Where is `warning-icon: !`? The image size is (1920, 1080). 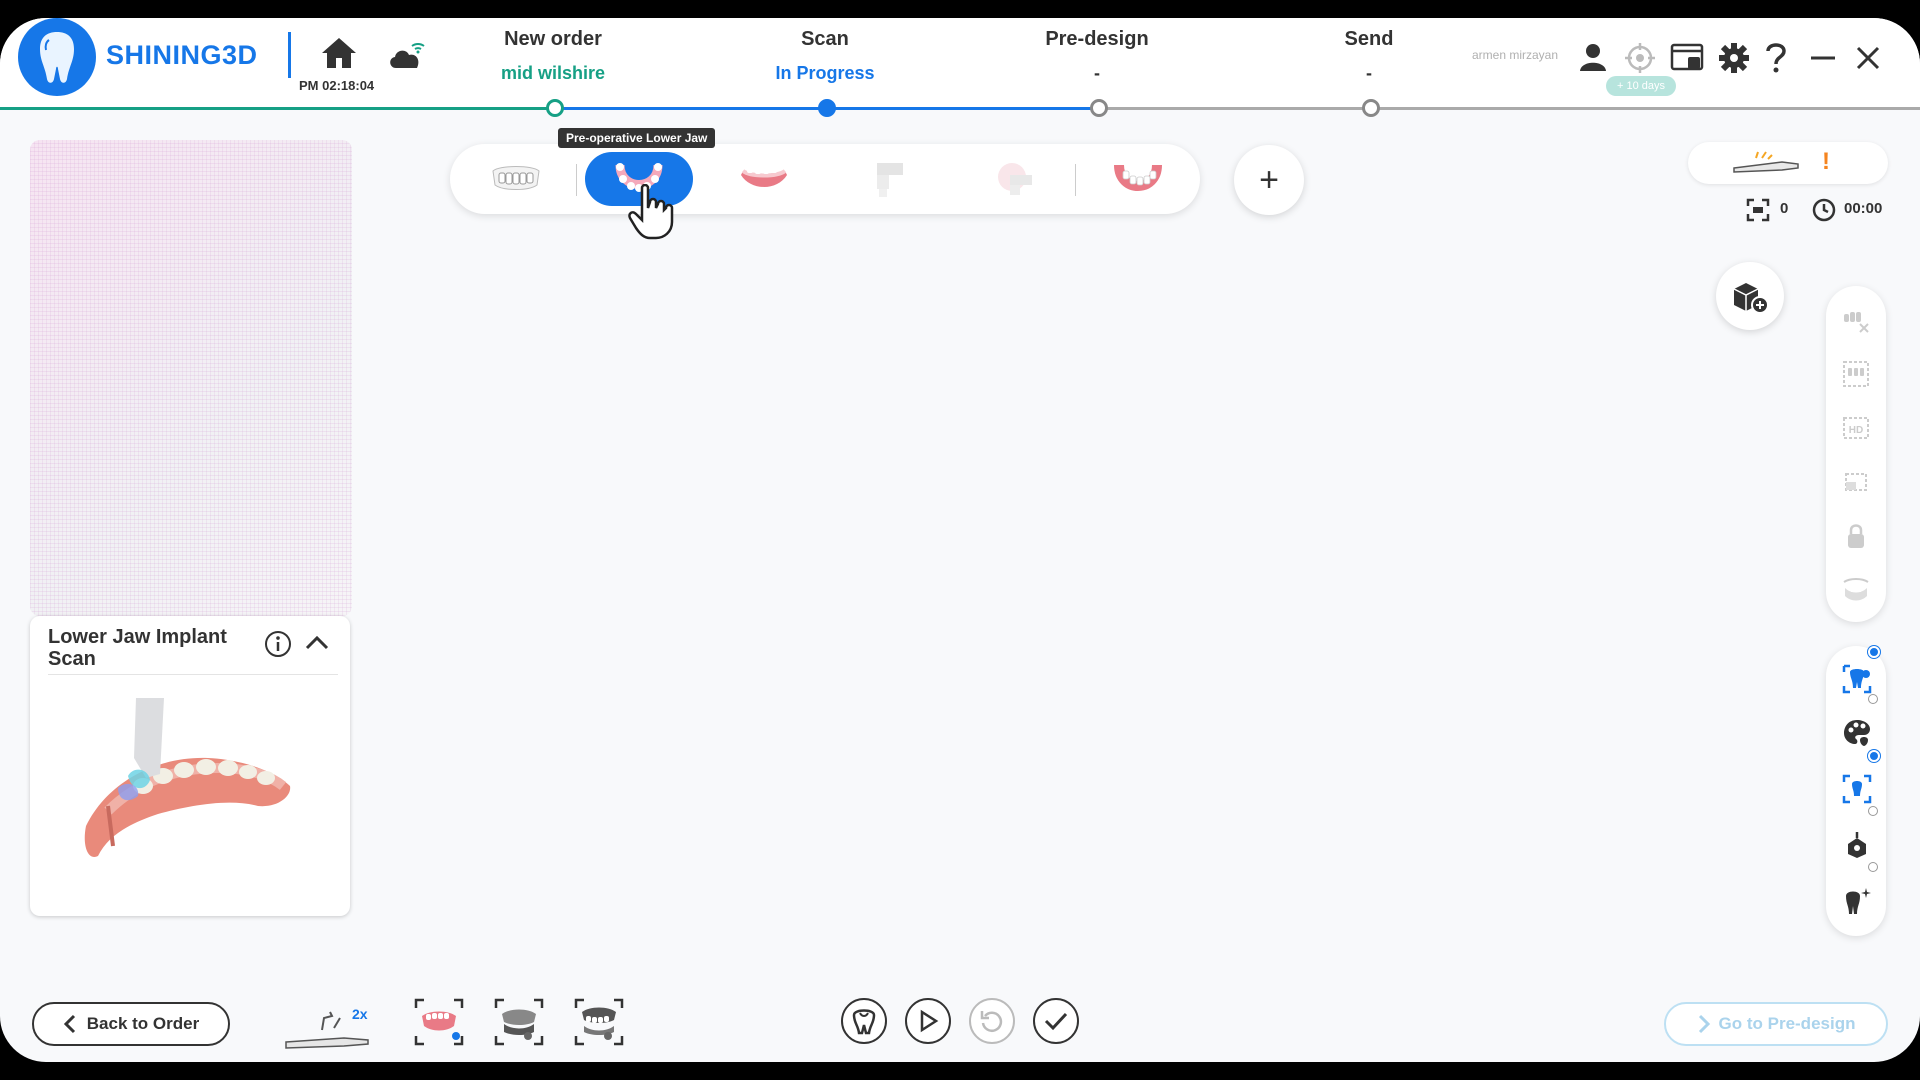
warning-icon: ! is located at coordinates (1826, 161).